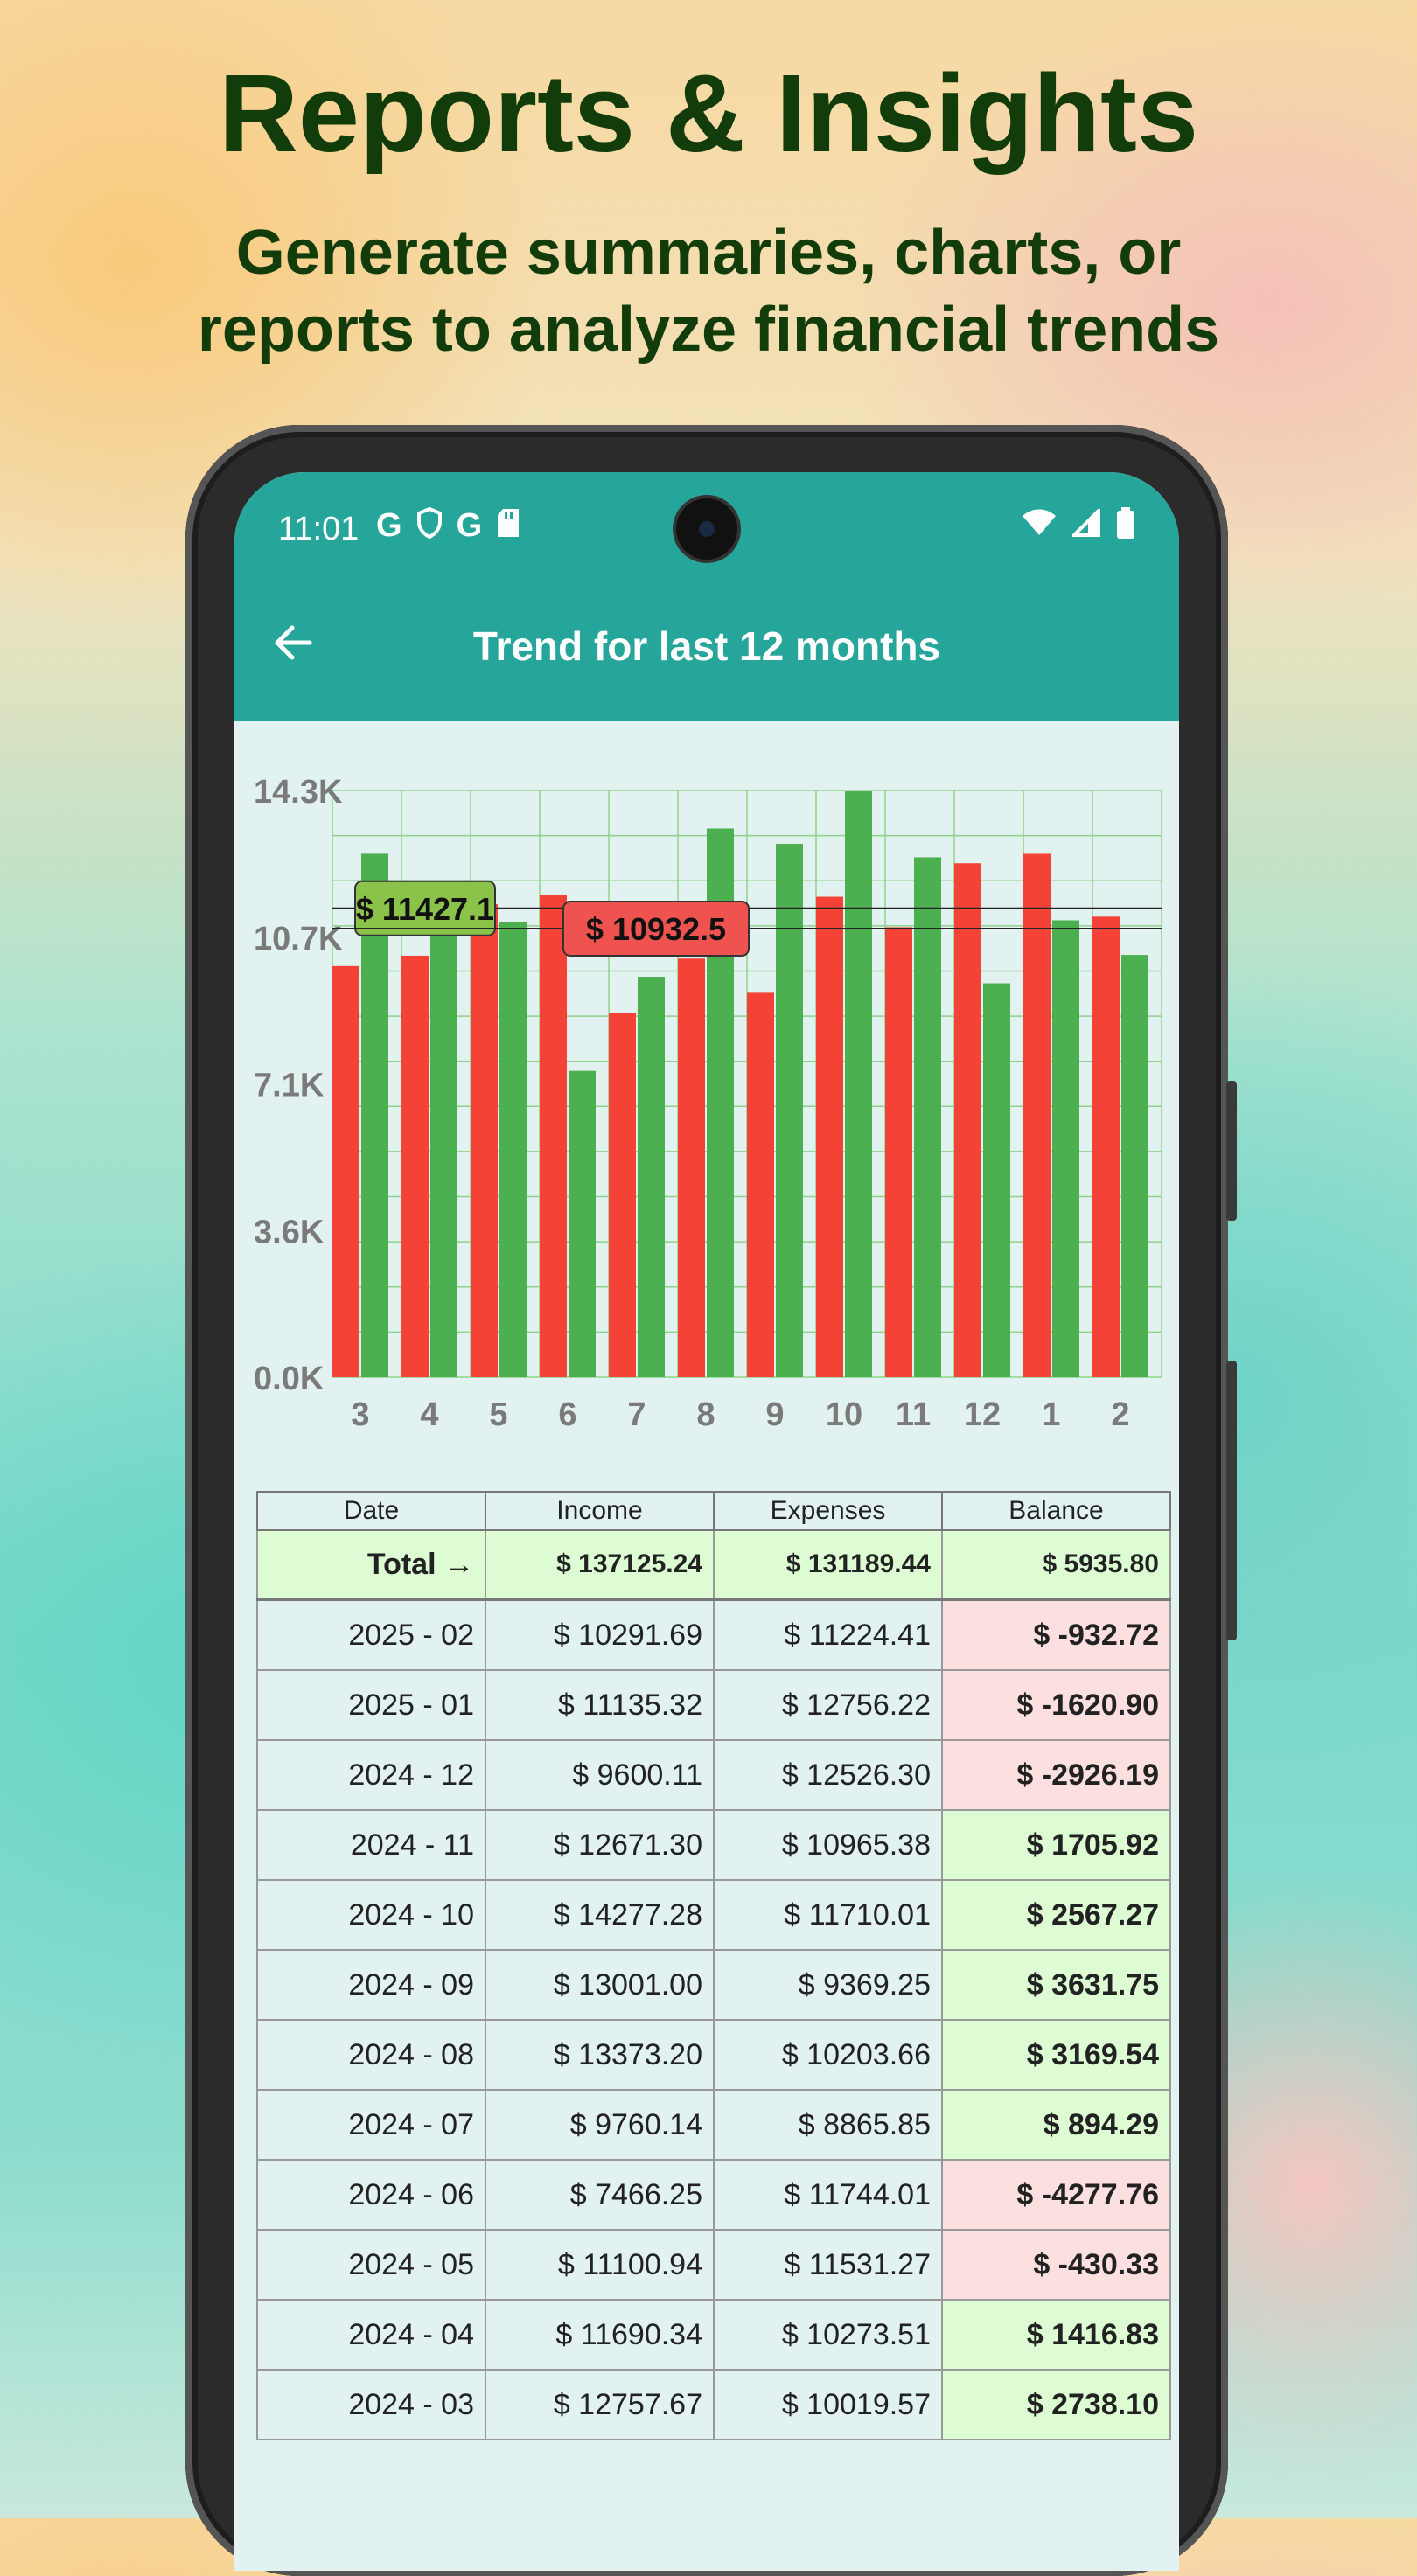 Image resolution: width=1417 pixels, height=2576 pixels. I want to click on x-tick-label: 8, so click(705, 1414).